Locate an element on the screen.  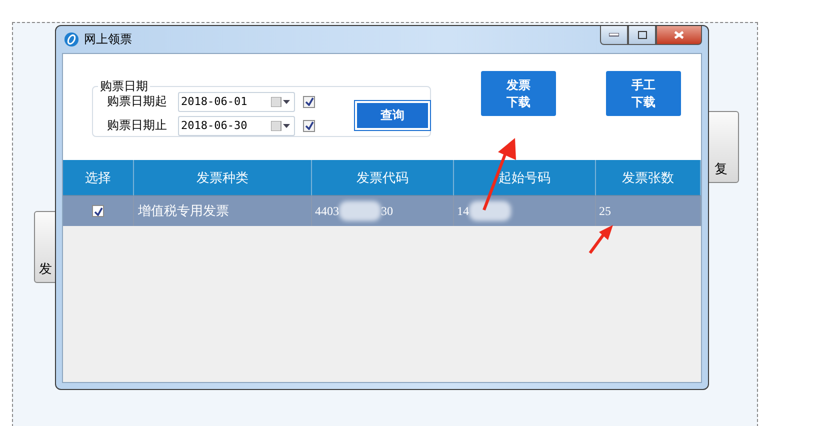
field-label: 购票日期止 is located at coordinates (137, 125).